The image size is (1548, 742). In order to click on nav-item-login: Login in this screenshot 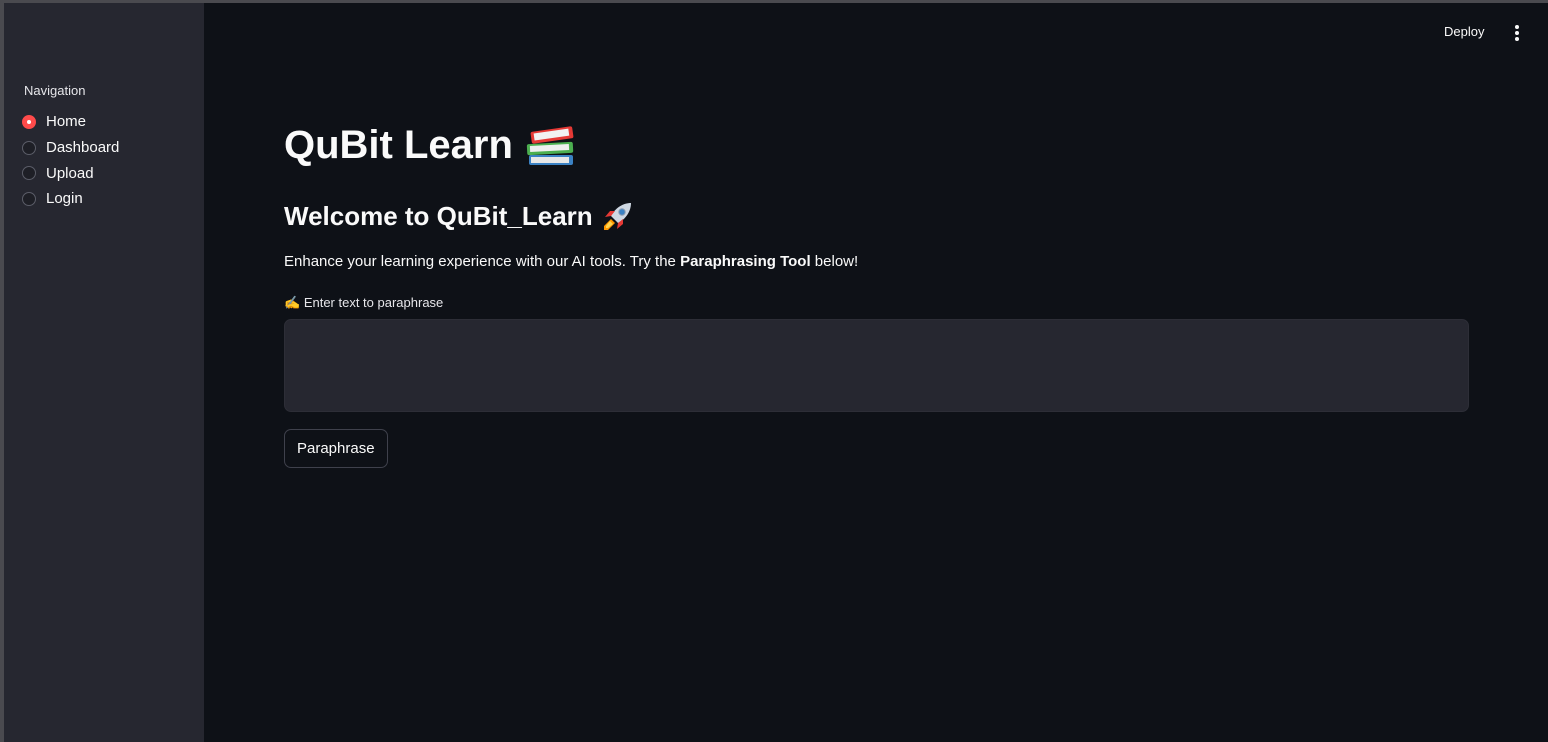, I will do `click(70, 199)`.